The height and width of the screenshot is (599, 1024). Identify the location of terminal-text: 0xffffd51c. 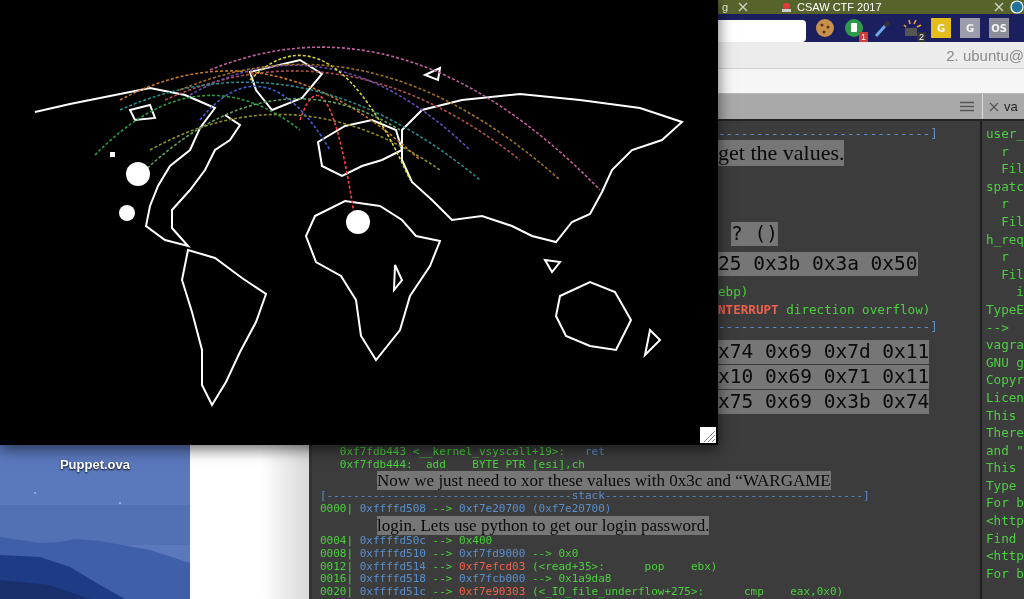
(392, 592).